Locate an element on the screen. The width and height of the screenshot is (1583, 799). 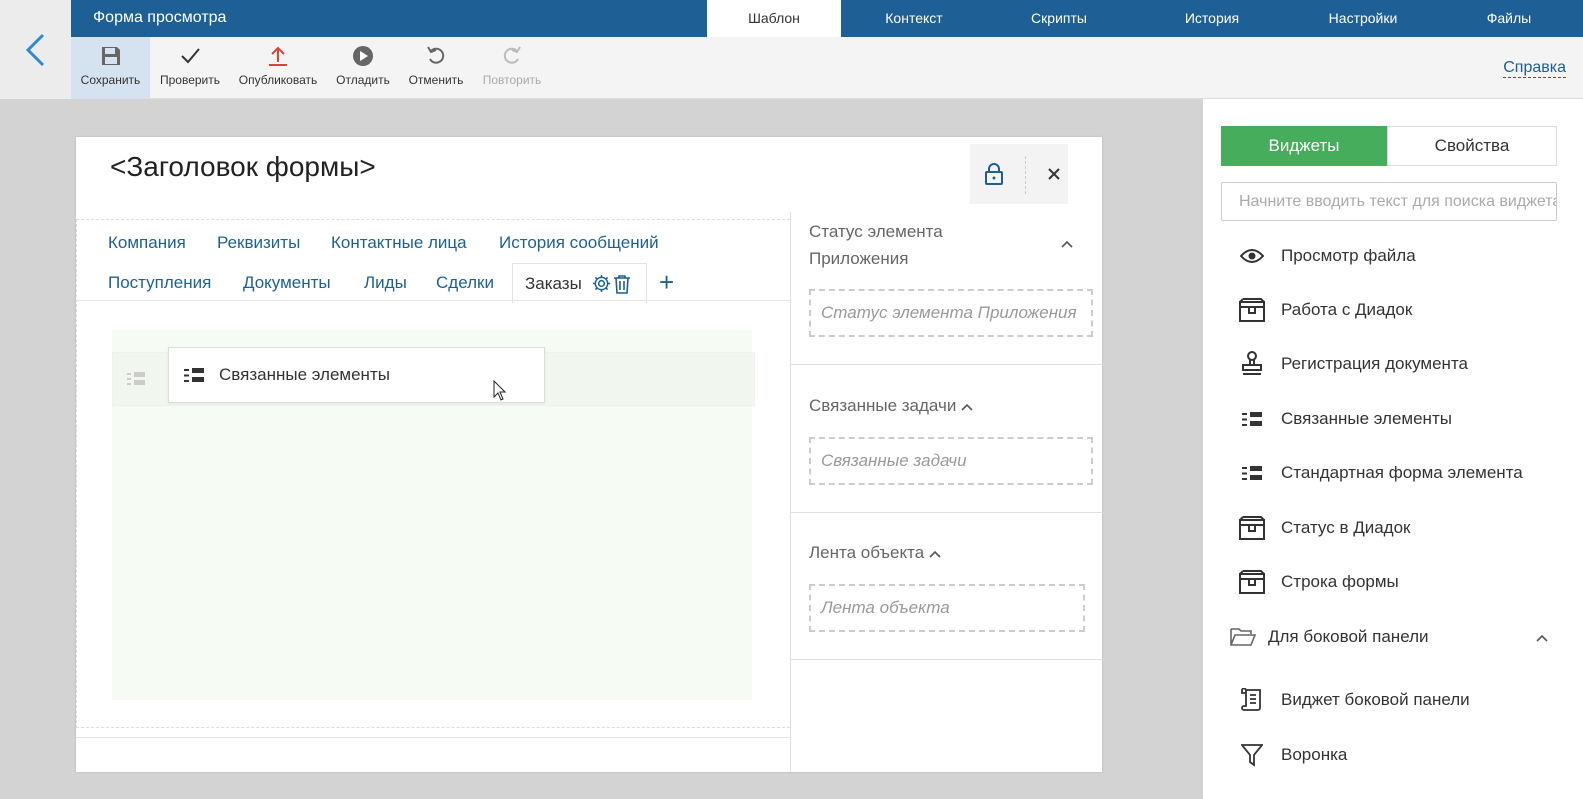
save-button: Сохранить is located at coordinates (110, 68).